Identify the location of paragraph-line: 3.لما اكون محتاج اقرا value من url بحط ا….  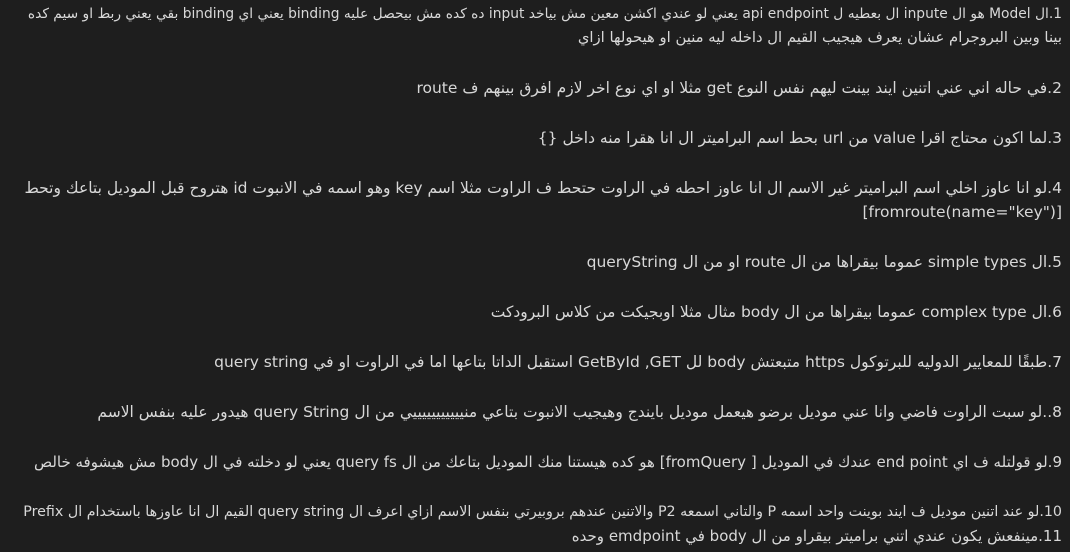
(799, 138).